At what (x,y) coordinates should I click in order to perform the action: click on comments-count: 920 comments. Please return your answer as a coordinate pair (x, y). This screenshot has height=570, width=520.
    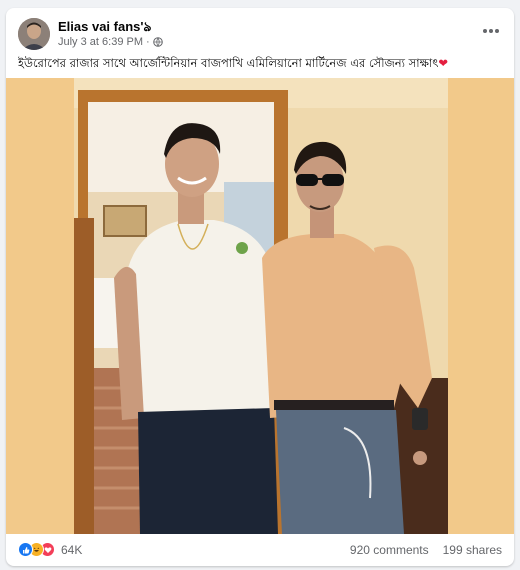
    Looking at the image, I should click on (389, 550).